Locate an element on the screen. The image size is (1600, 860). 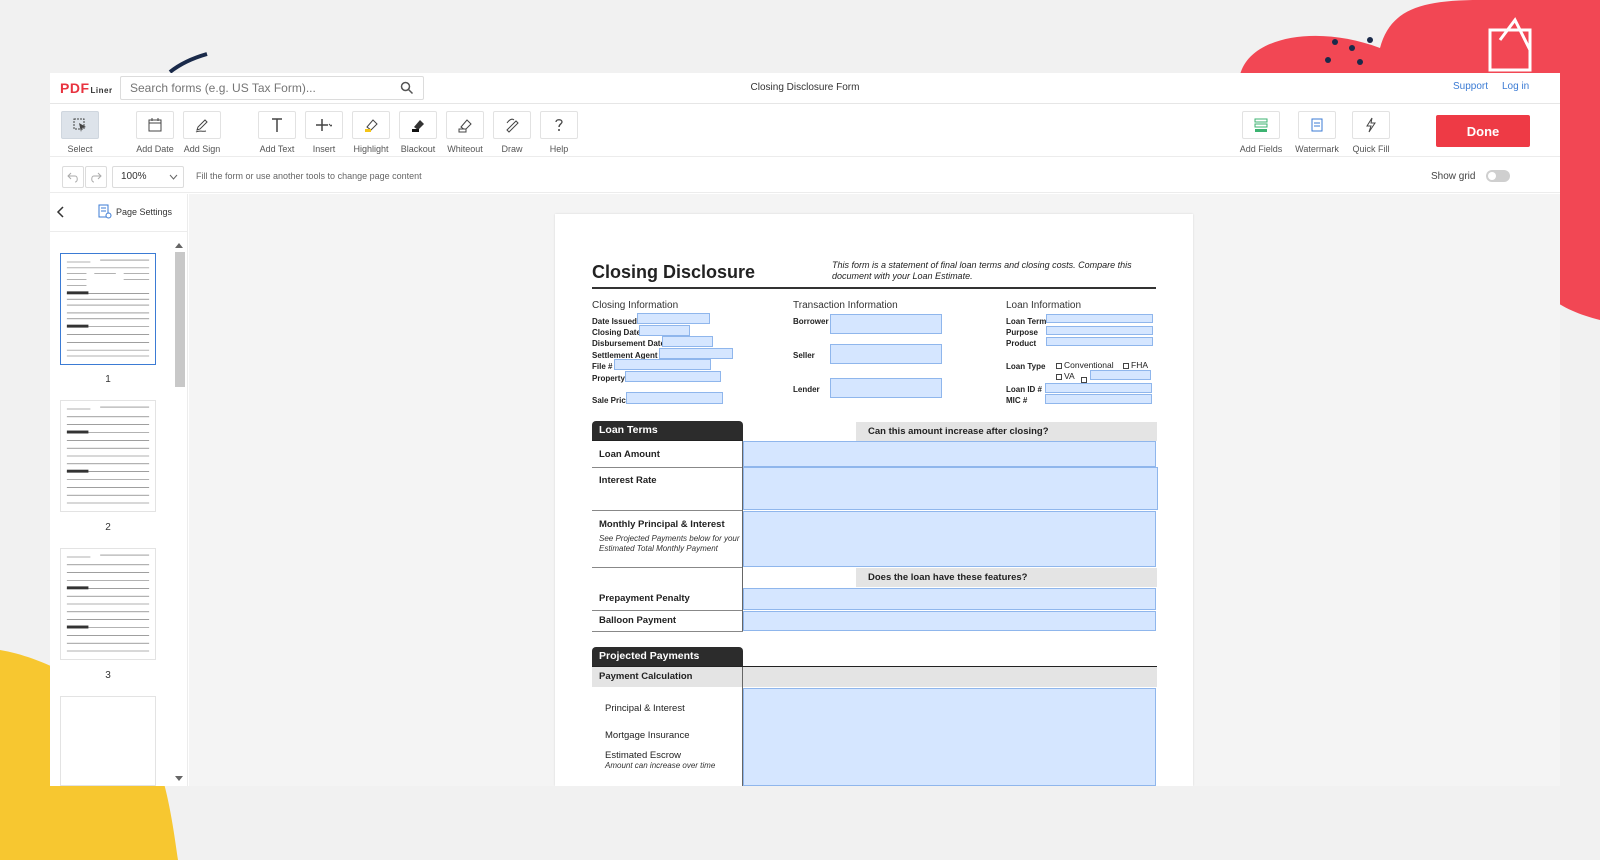
loan-type-va: VA is located at coordinates (1065, 376).